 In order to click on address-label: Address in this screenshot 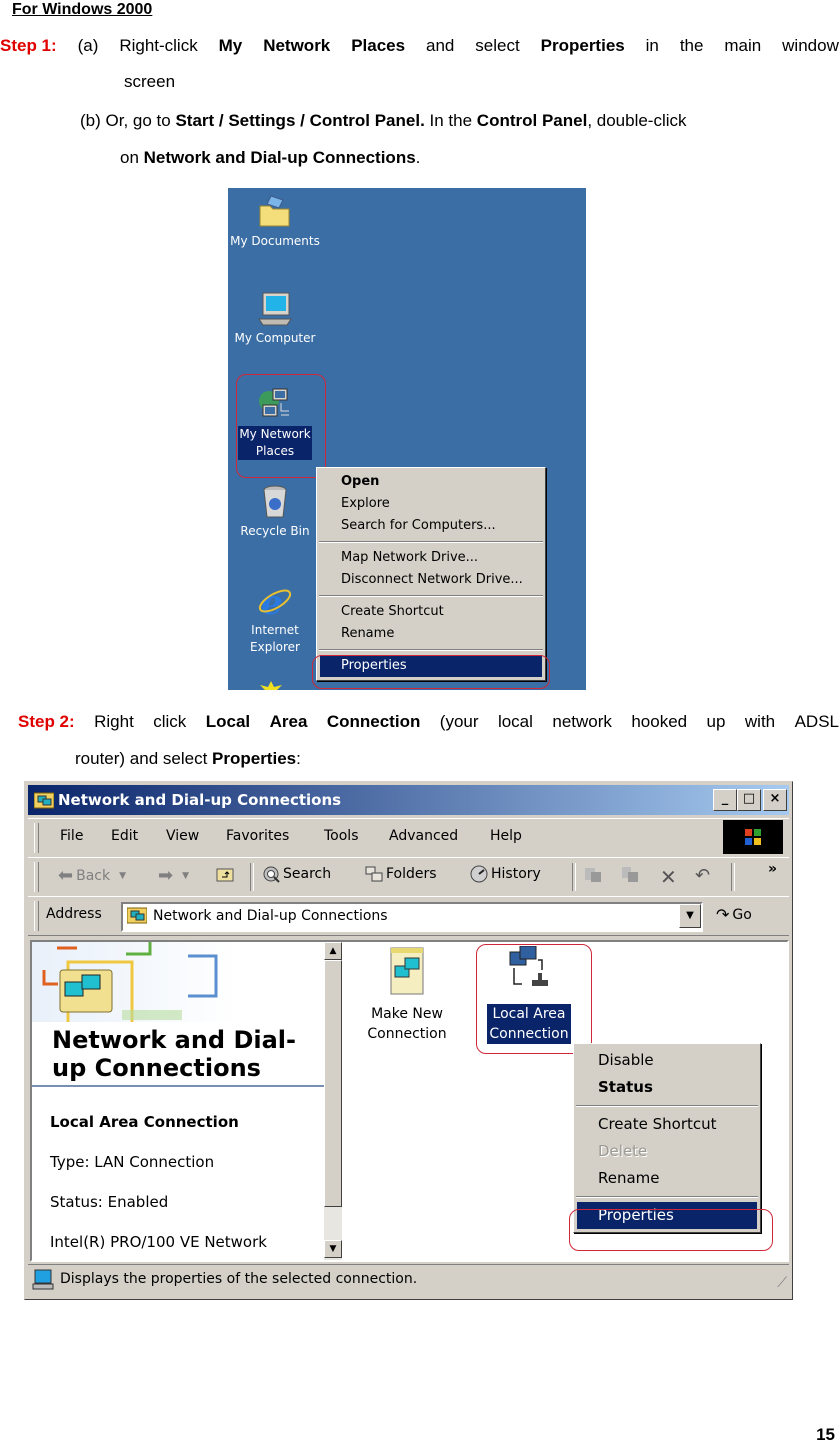, I will do `click(74, 914)`.